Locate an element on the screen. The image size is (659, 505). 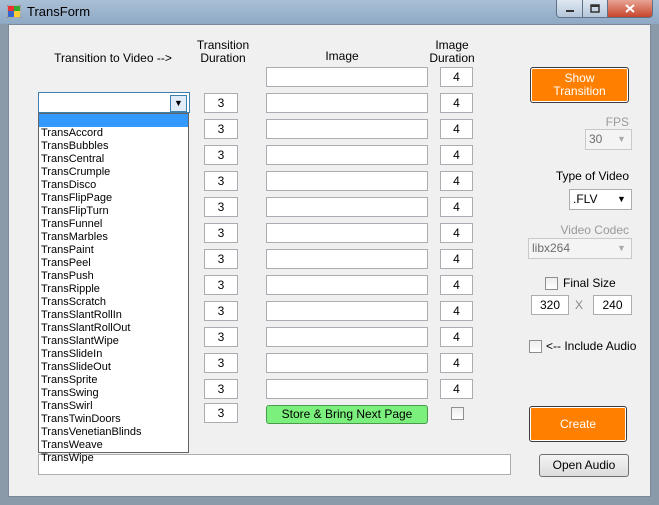
list-item: TransWeave is located at coordinates (113, 445).